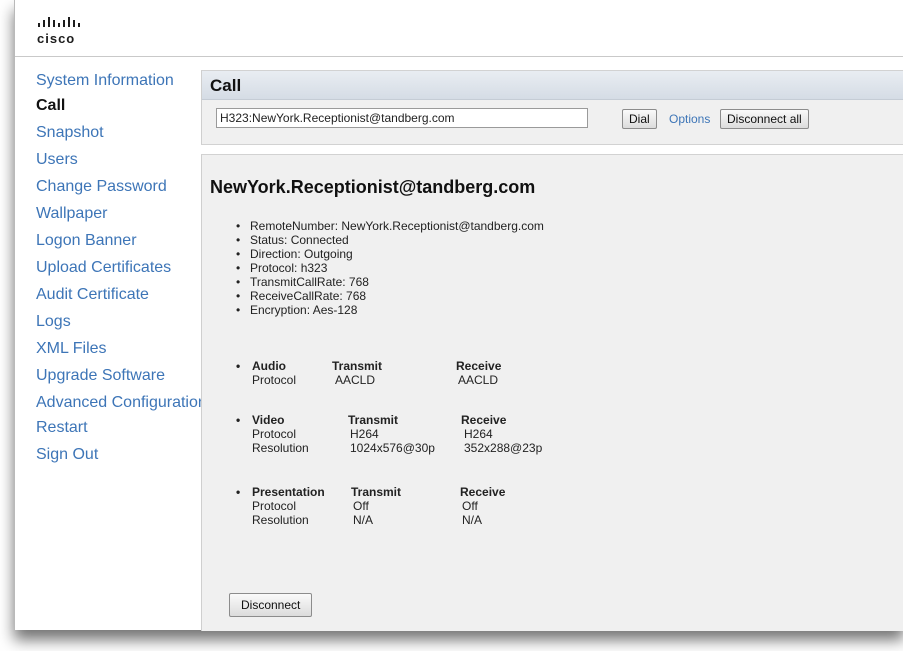  I want to click on receive-value: N/A, so click(472, 520).